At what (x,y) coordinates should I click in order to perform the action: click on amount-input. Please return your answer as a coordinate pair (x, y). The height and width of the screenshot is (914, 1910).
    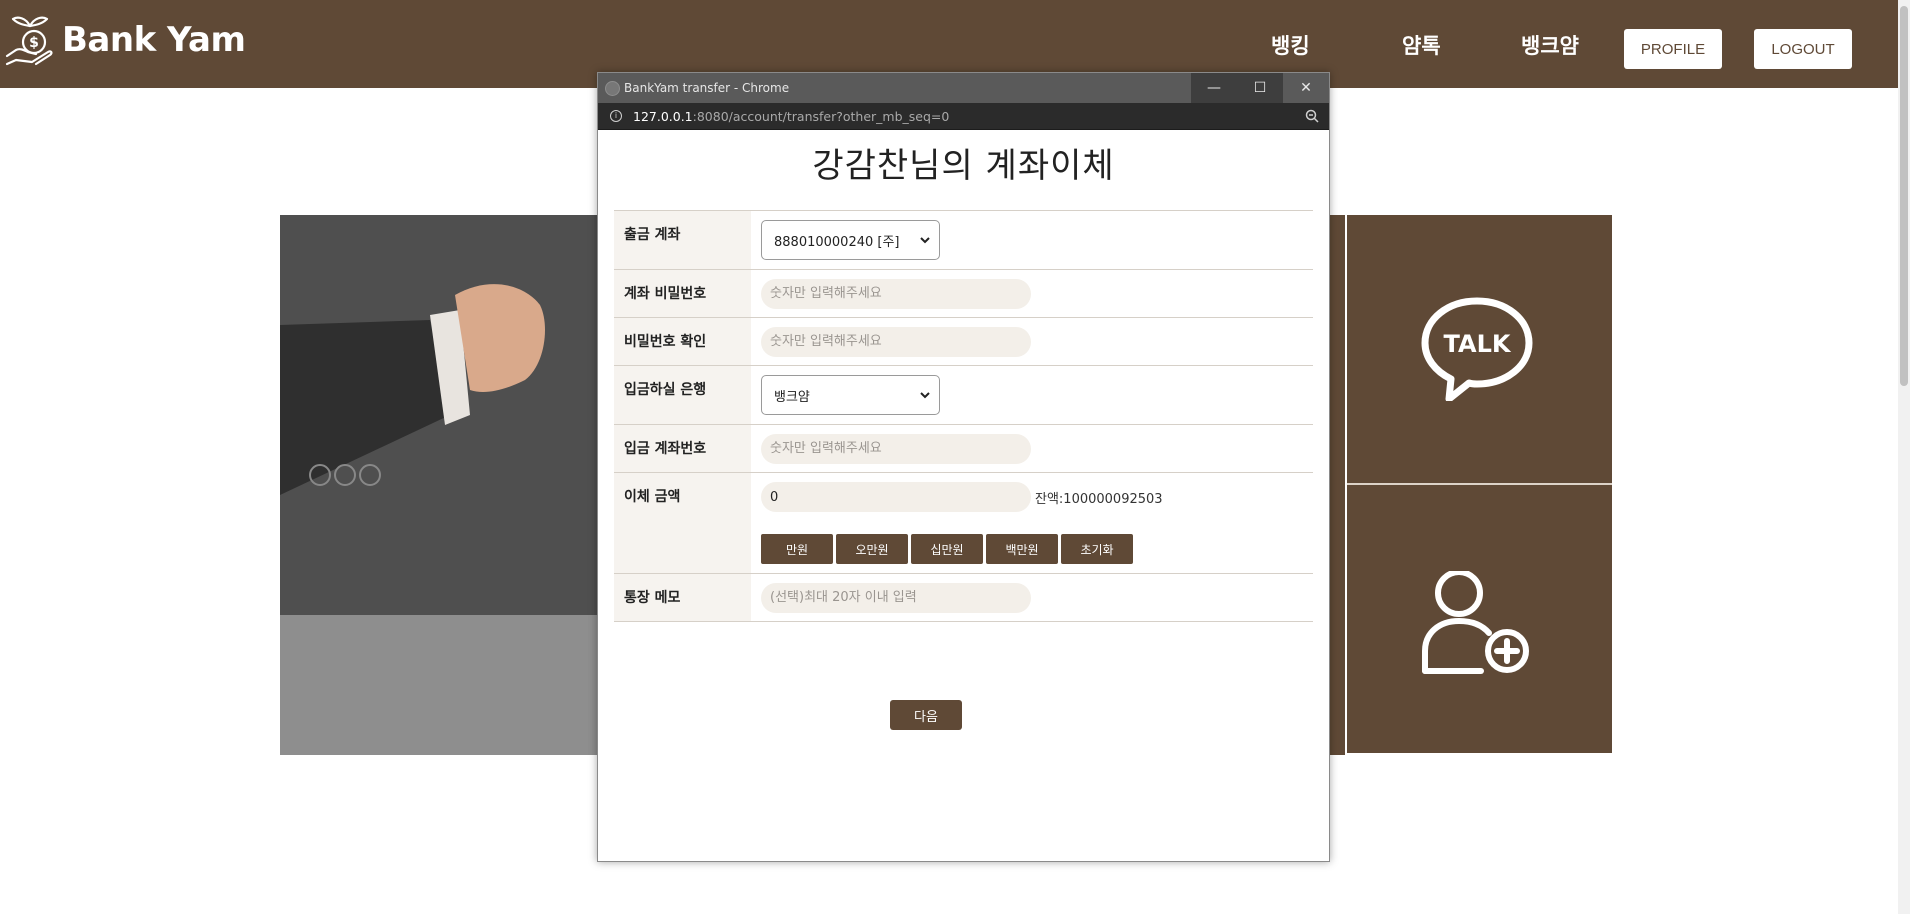
    Looking at the image, I should click on (896, 497).